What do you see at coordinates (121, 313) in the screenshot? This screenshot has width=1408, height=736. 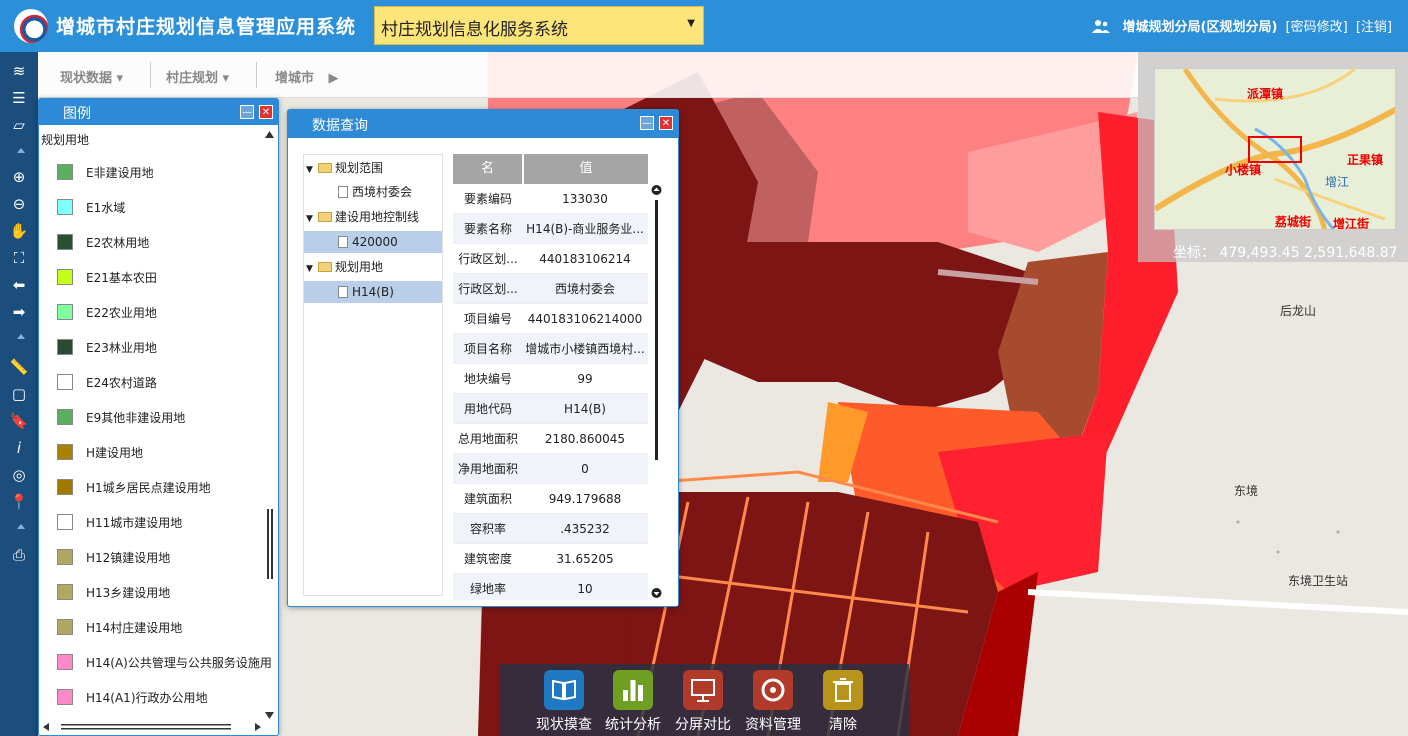 I see `legend-item-label: E22农业用地` at bounding box center [121, 313].